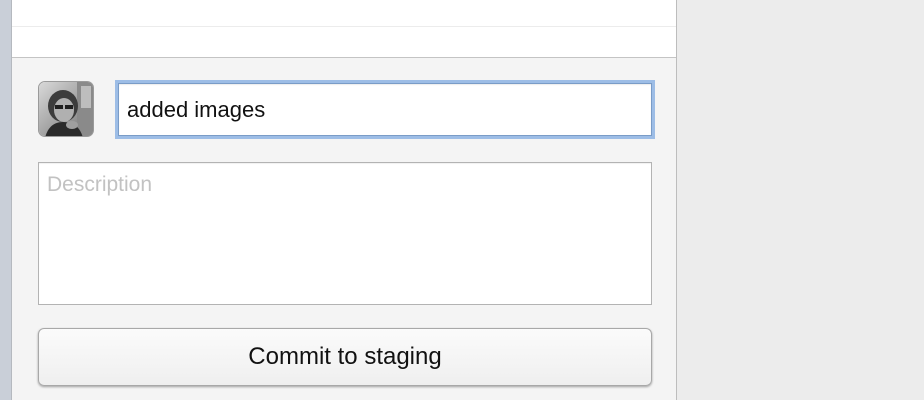 The height and width of the screenshot is (400, 924). I want to click on user-avatar-icon, so click(66, 109).